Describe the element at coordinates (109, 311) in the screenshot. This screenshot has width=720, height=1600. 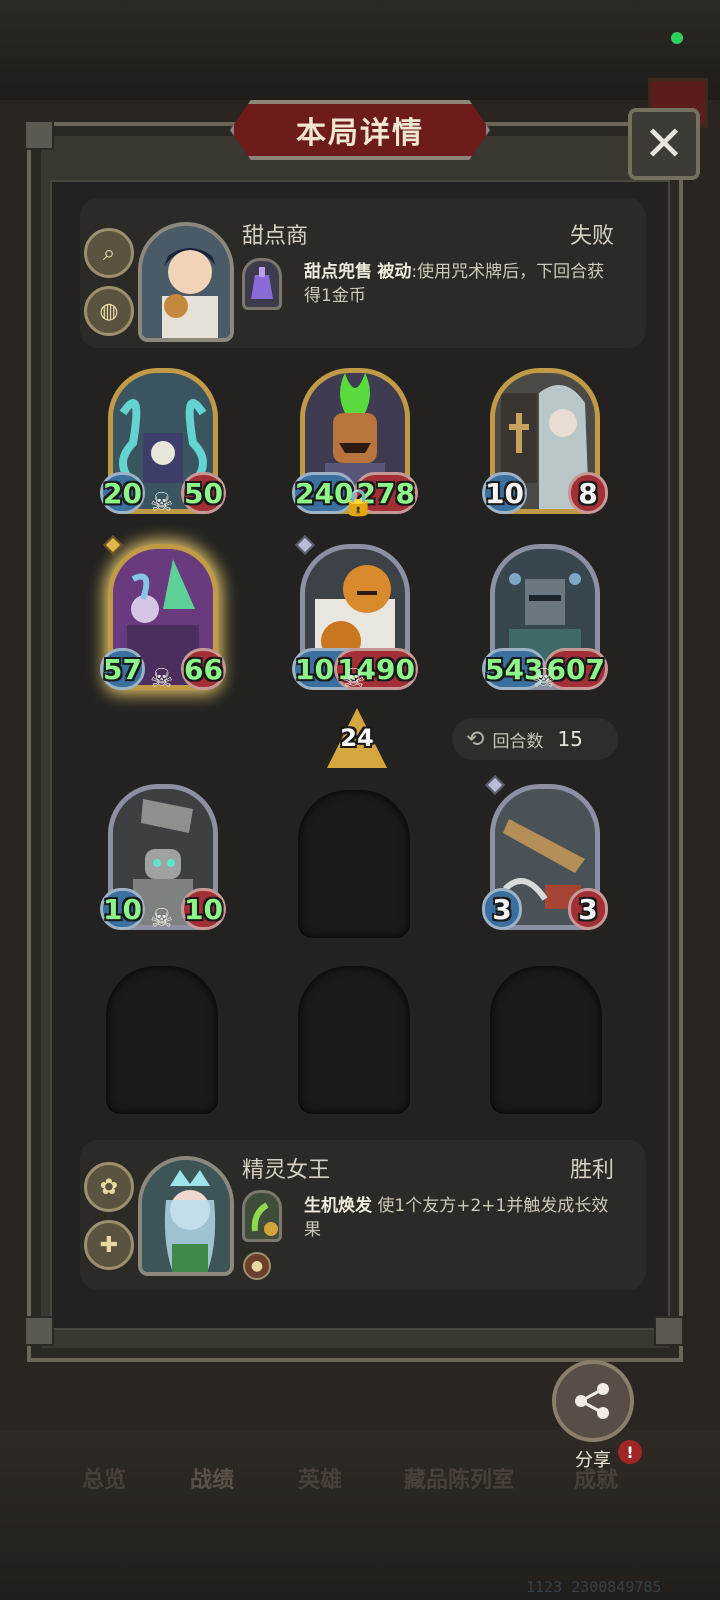
I see `dessert-icon: ◍` at that location.